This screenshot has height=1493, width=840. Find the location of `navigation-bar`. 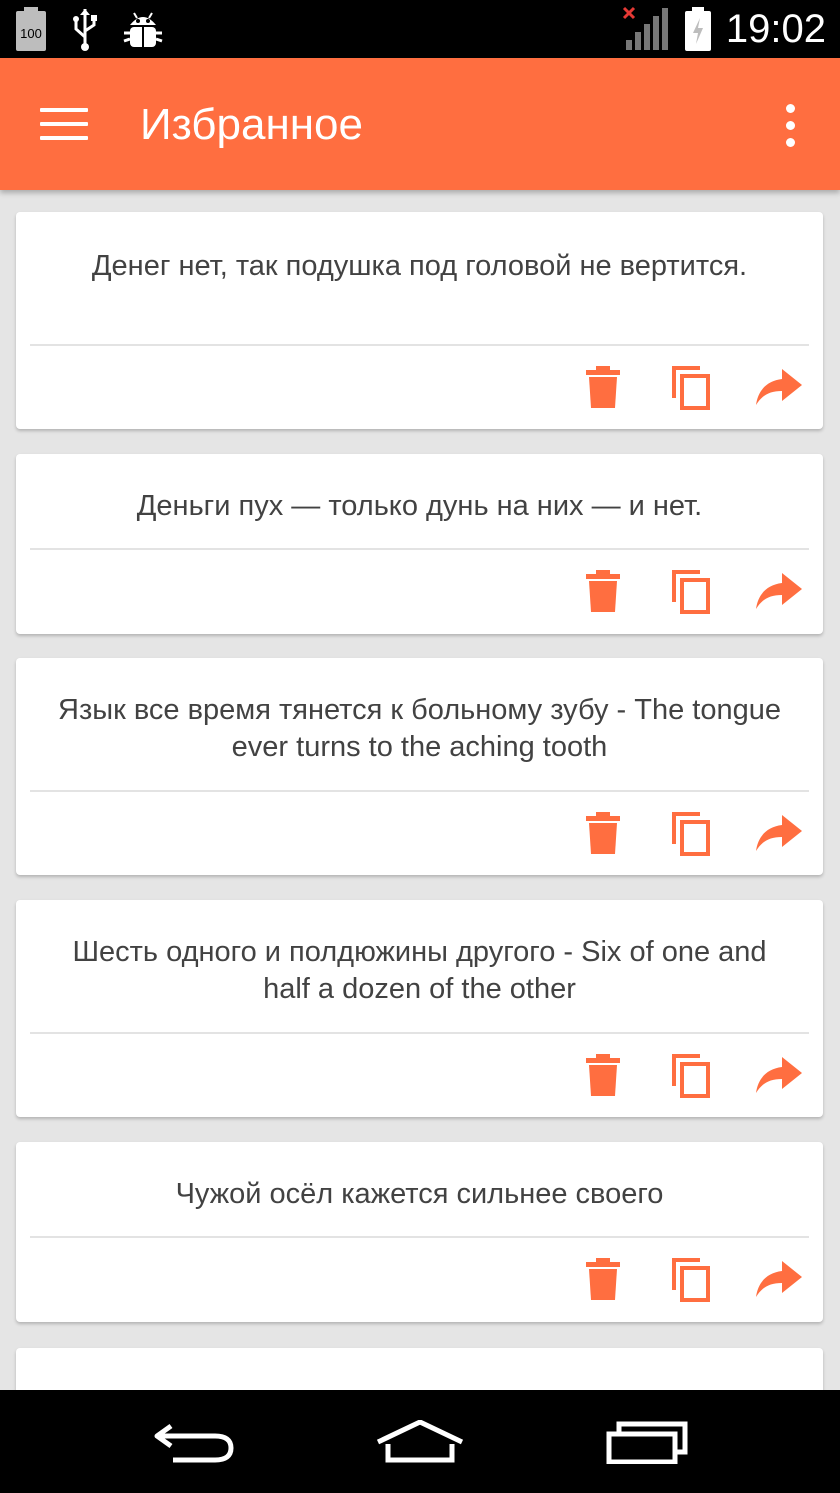

navigation-bar is located at coordinates (420, 1441).